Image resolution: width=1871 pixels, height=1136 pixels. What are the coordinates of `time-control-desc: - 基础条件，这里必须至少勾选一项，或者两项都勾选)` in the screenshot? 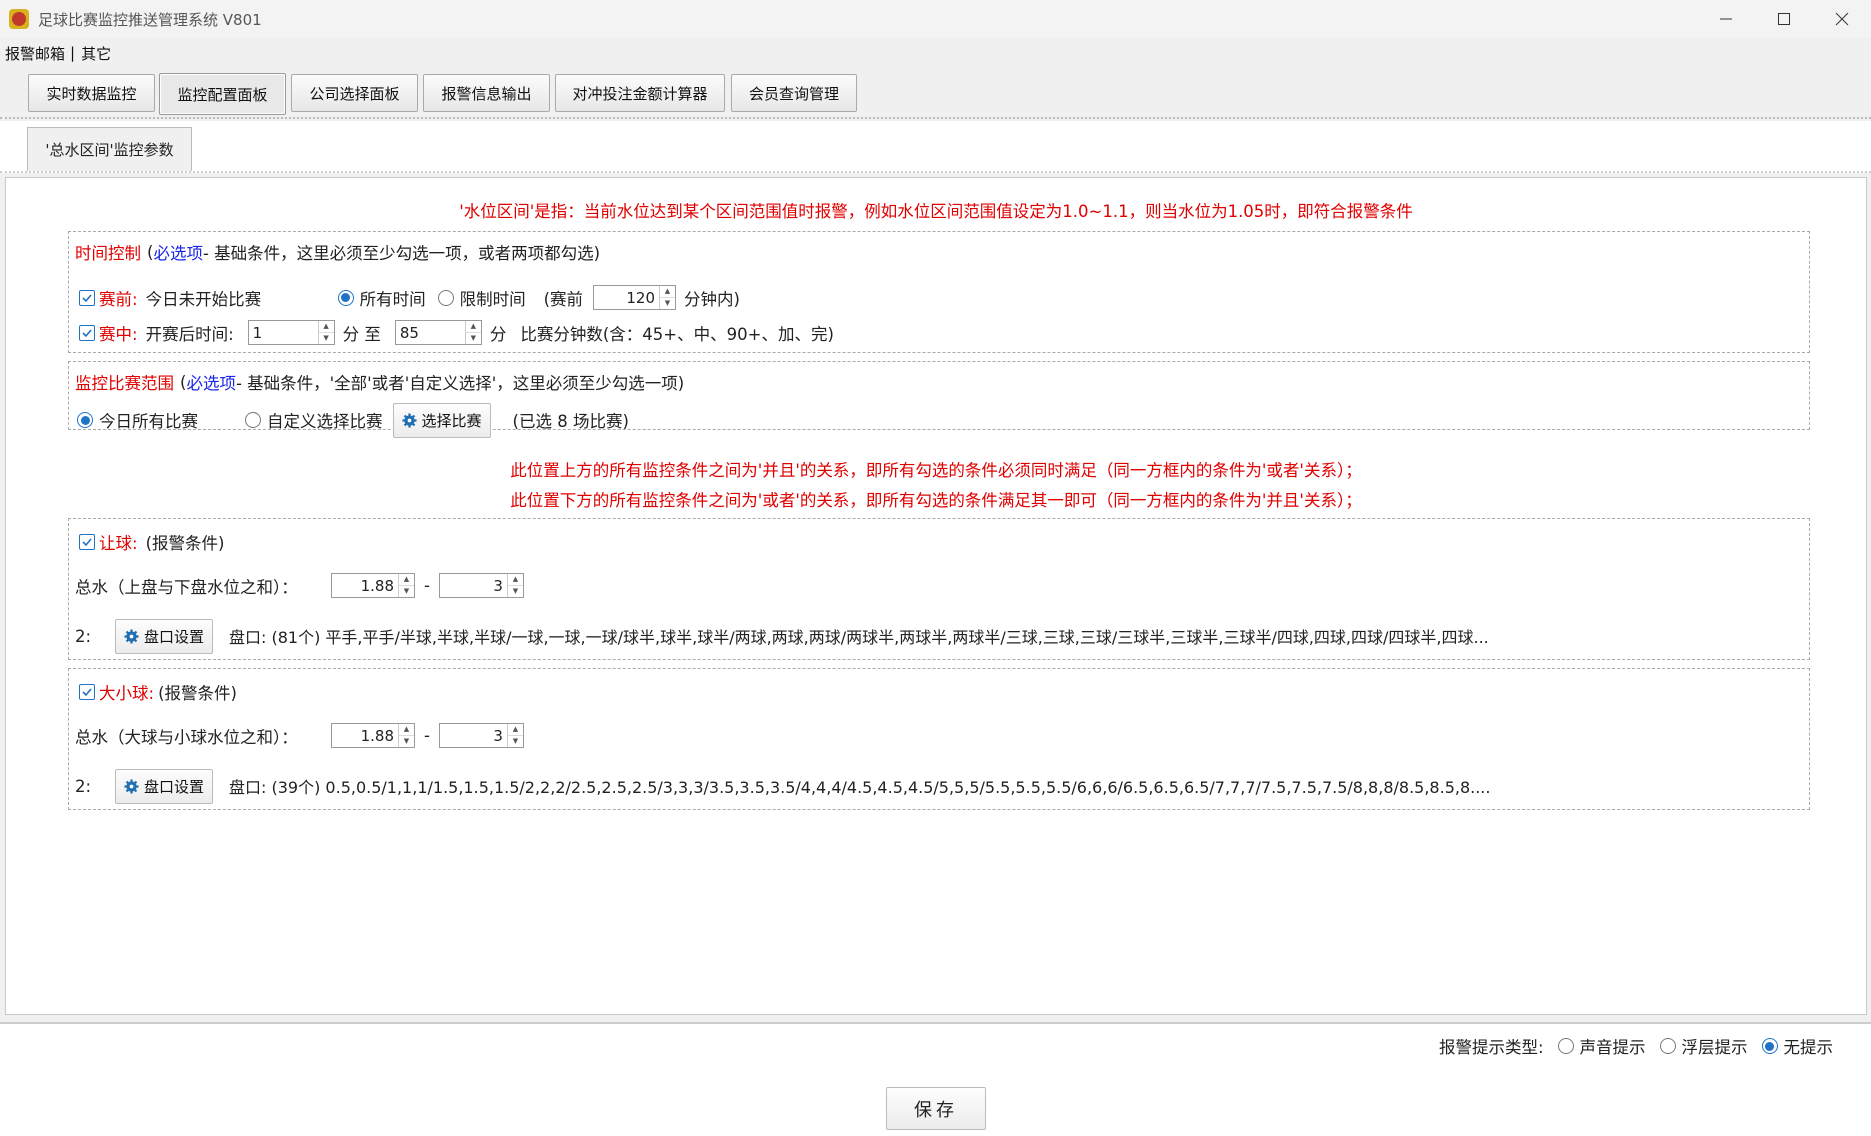 It's located at (401, 253).